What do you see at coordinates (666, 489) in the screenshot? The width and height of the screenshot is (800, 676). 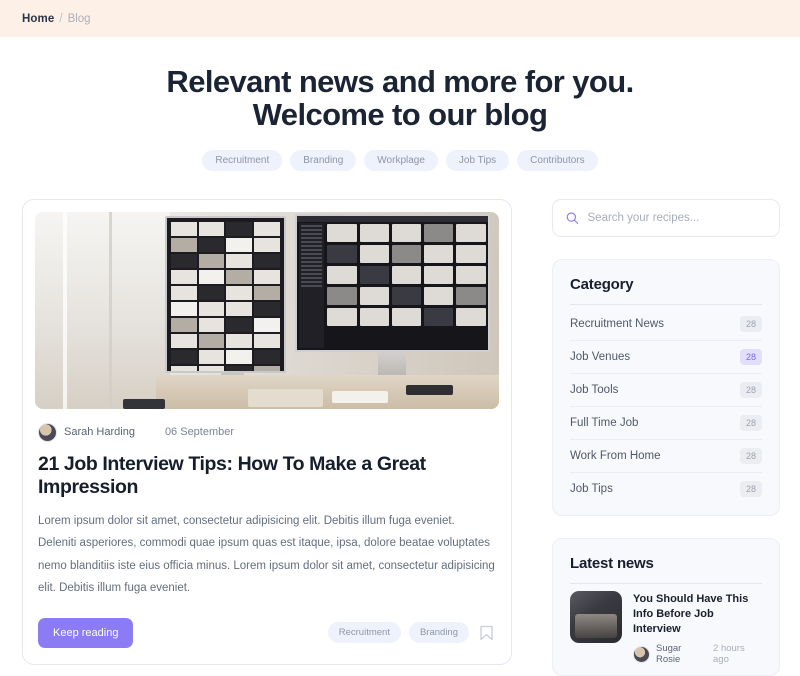 I see `category-item-job-tips: Job Tips 28` at bounding box center [666, 489].